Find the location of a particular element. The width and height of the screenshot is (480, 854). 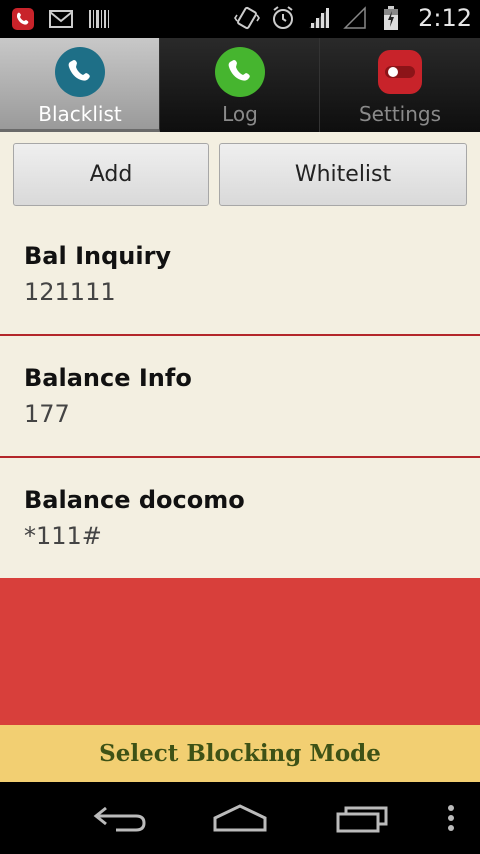

alarm-icon is located at coordinates (283, 18).